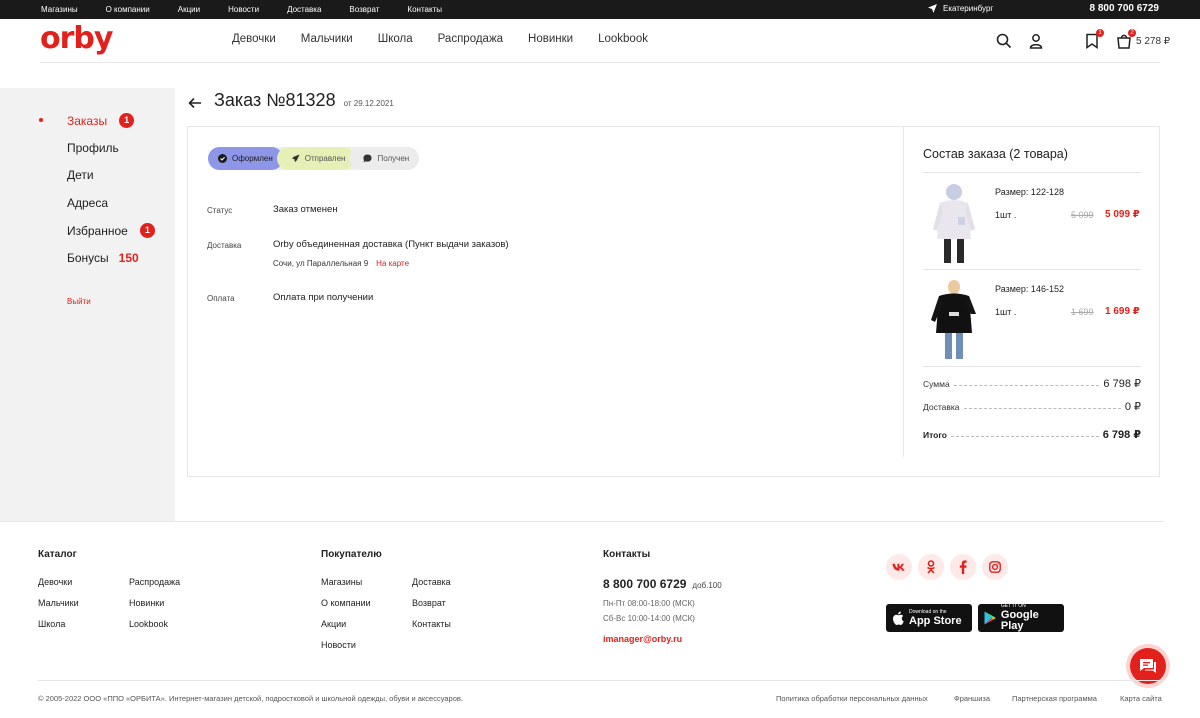 Image resolution: width=1200 pixels, height=718 pixels. What do you see at coordinates (1006, 312) in the screenshot?
I see `product-qty: 1шт .` at bounding box center [1006, 312].